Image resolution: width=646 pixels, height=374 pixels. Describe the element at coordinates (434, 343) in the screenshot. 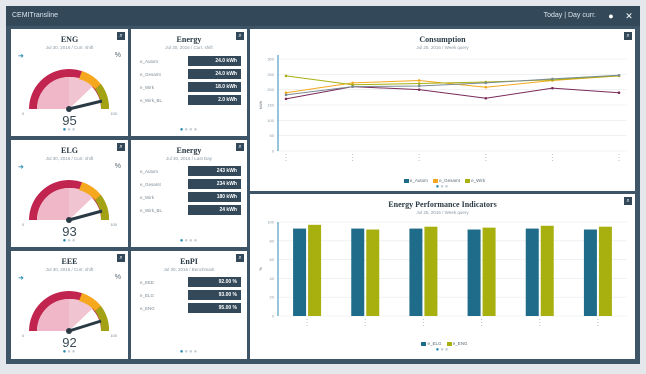

I see `legend-label: e_ELG` at that location.